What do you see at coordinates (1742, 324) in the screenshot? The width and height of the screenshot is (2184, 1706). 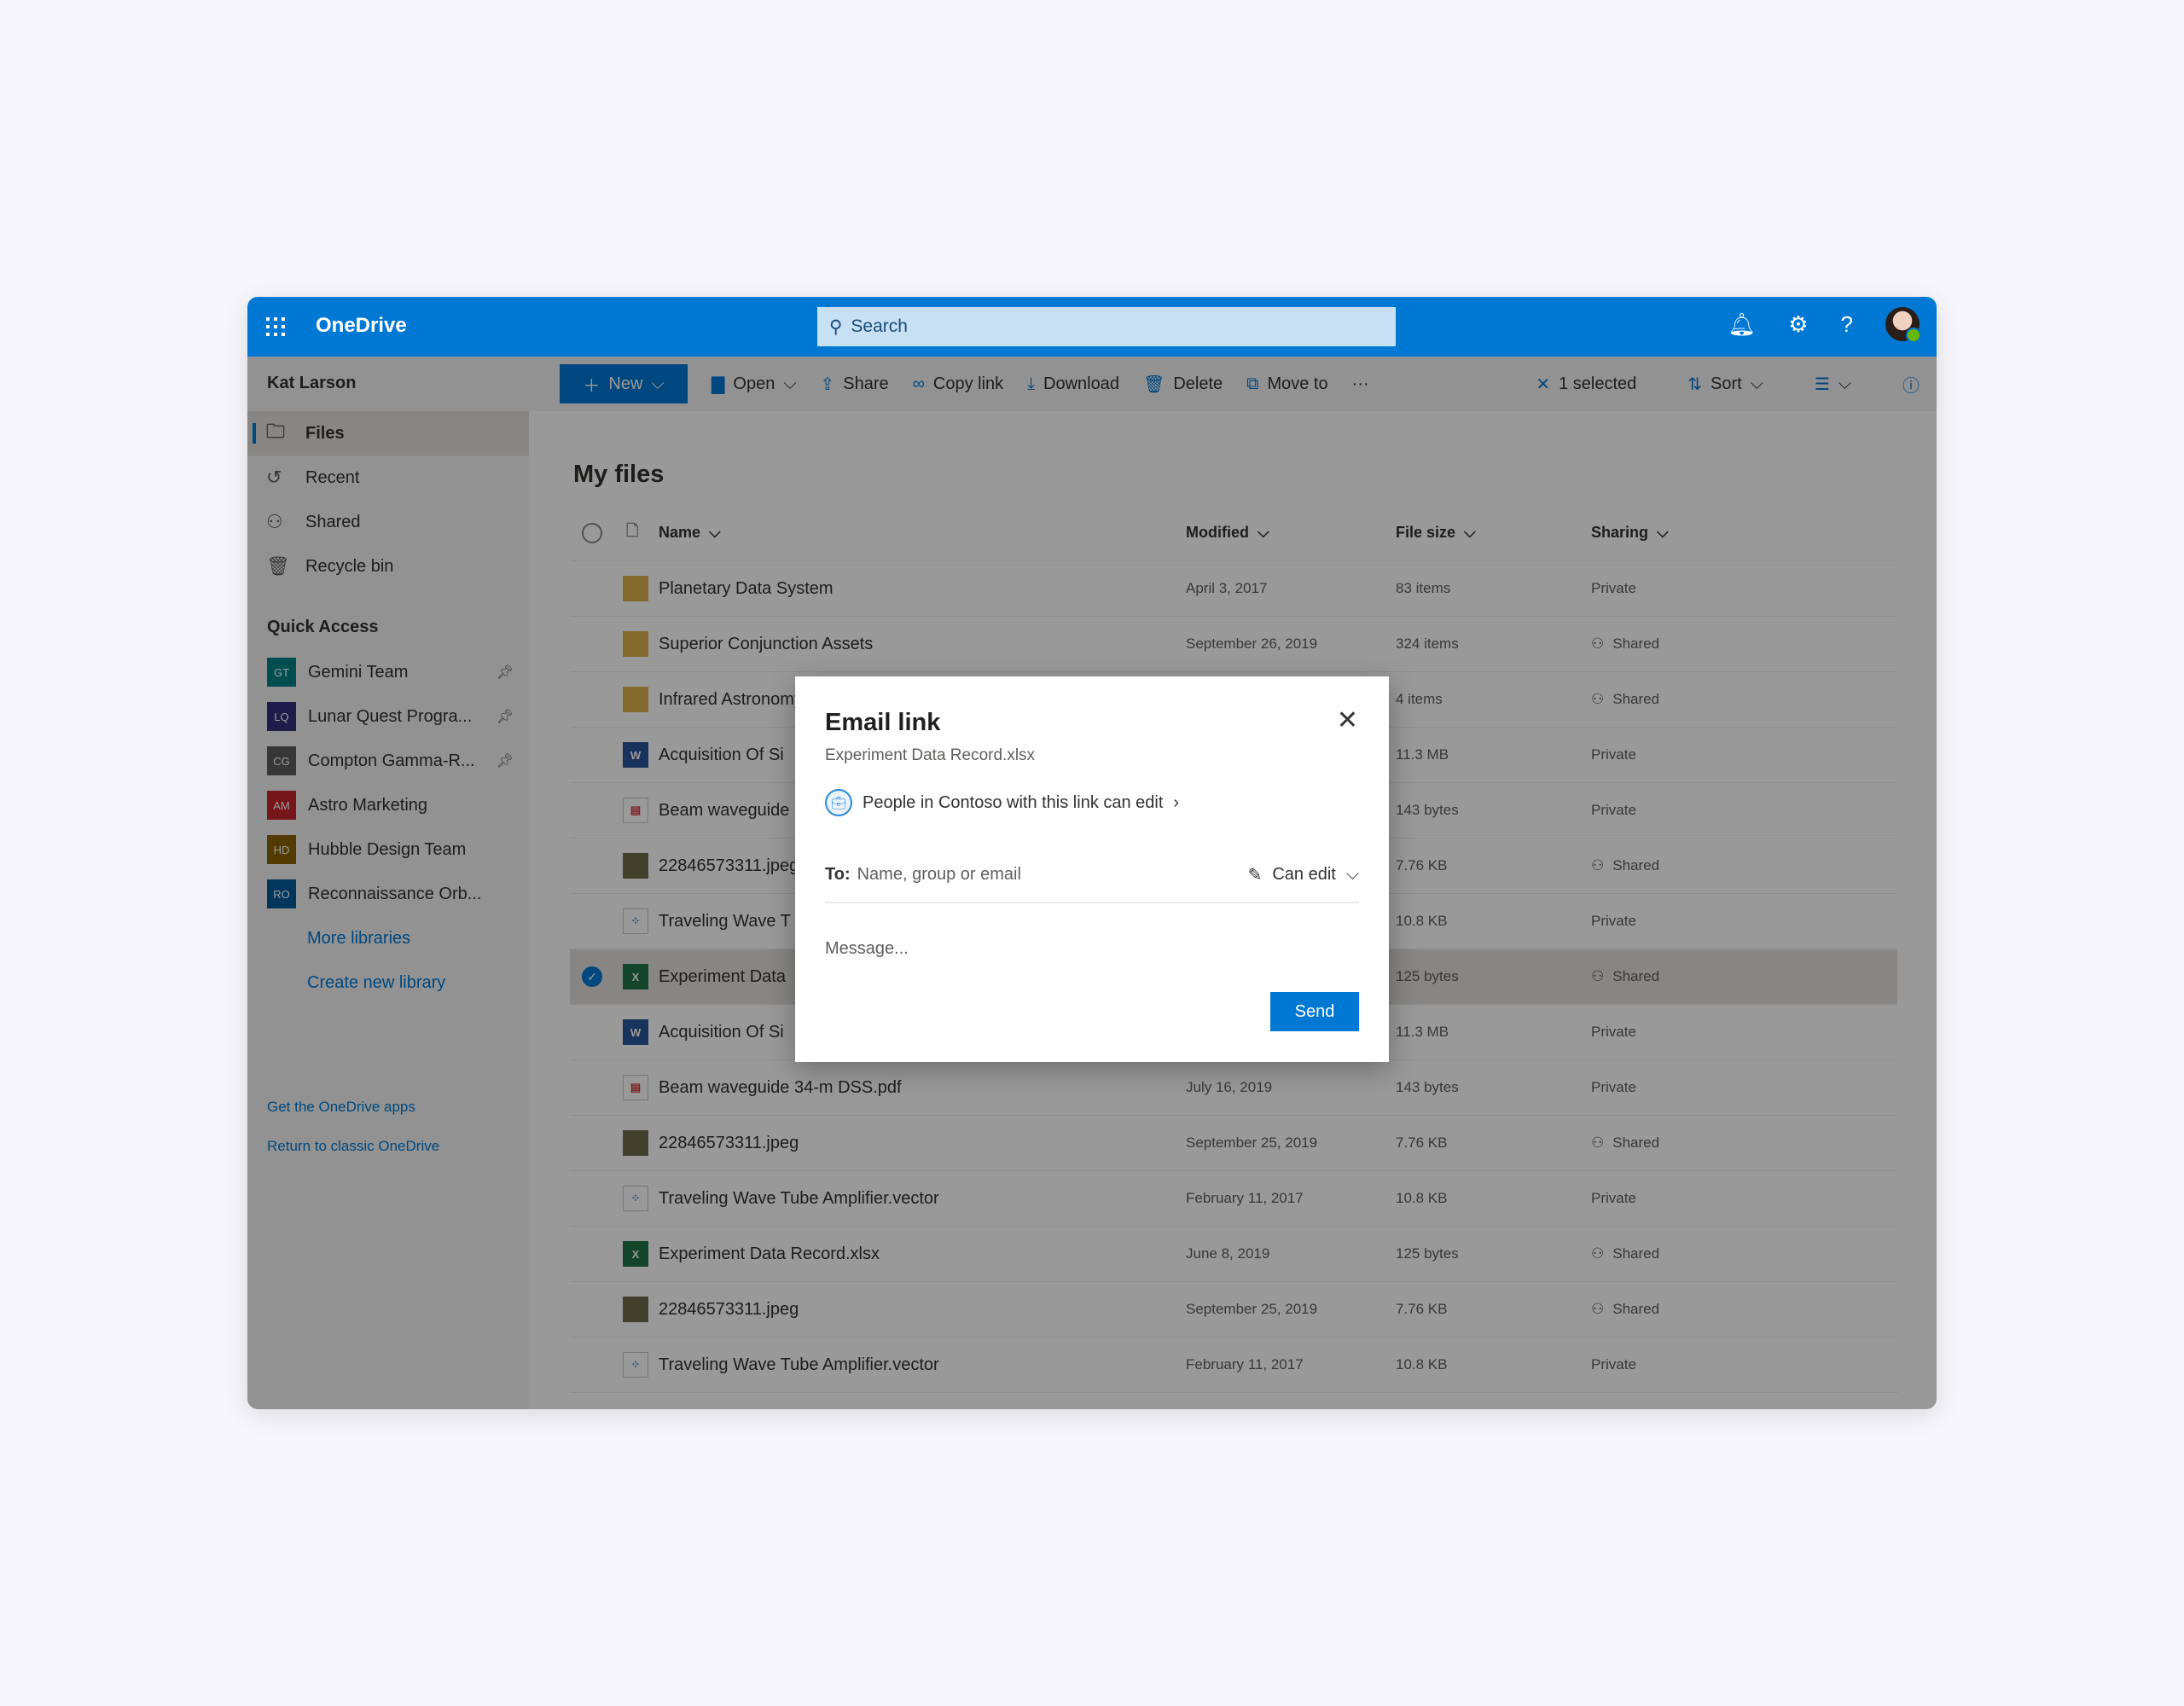 I see `bell-icon: 🔔︎` at bounding box center [1742, 324].